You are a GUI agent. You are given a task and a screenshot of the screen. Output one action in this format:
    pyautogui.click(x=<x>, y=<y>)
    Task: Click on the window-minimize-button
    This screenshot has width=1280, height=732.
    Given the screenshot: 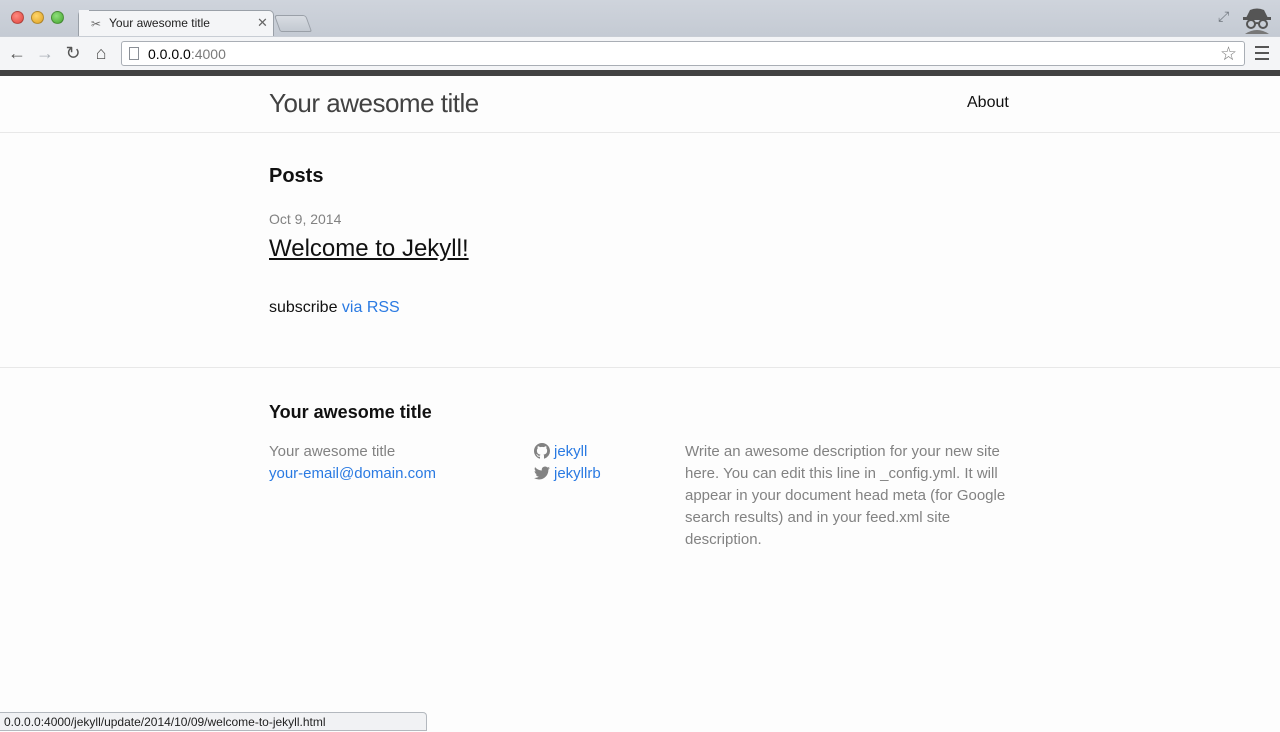 What is the action you would take?
    pyautogui.click(x=37, y=17)
    